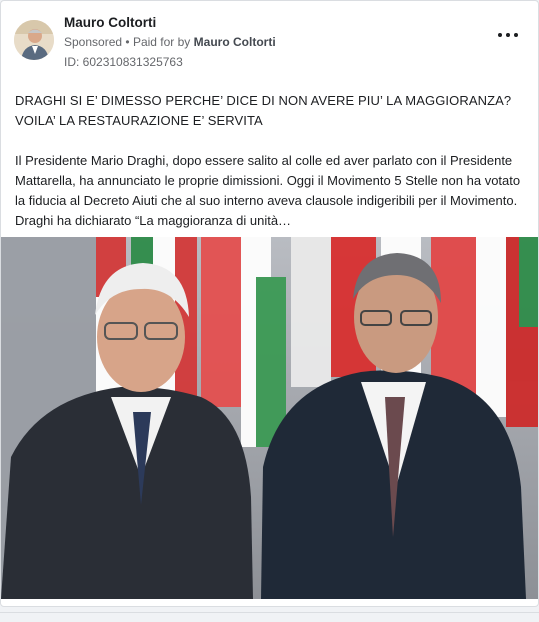  Describe the element at coordinates (500, 35) in the screenshot. I see `more-horizontal-icon` at that location.